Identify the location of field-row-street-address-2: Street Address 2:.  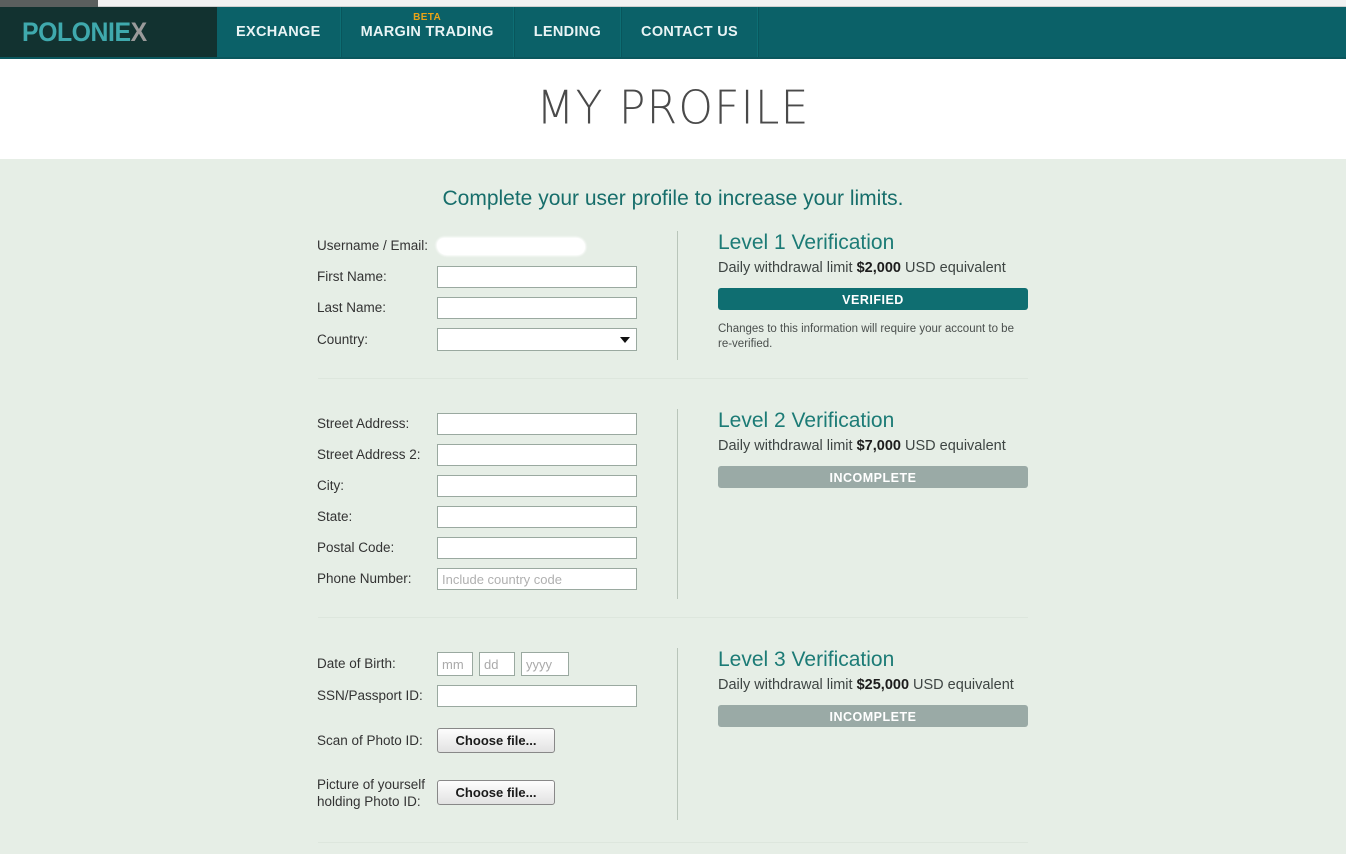
(497, 455).